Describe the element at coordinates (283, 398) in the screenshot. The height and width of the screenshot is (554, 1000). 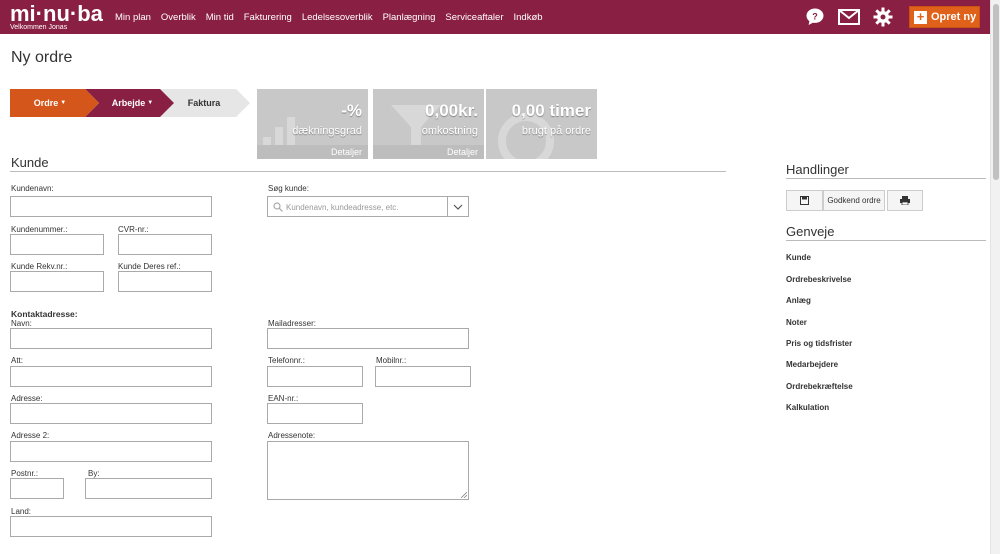
I see `ean-label: EAN-nr.:` at that location.